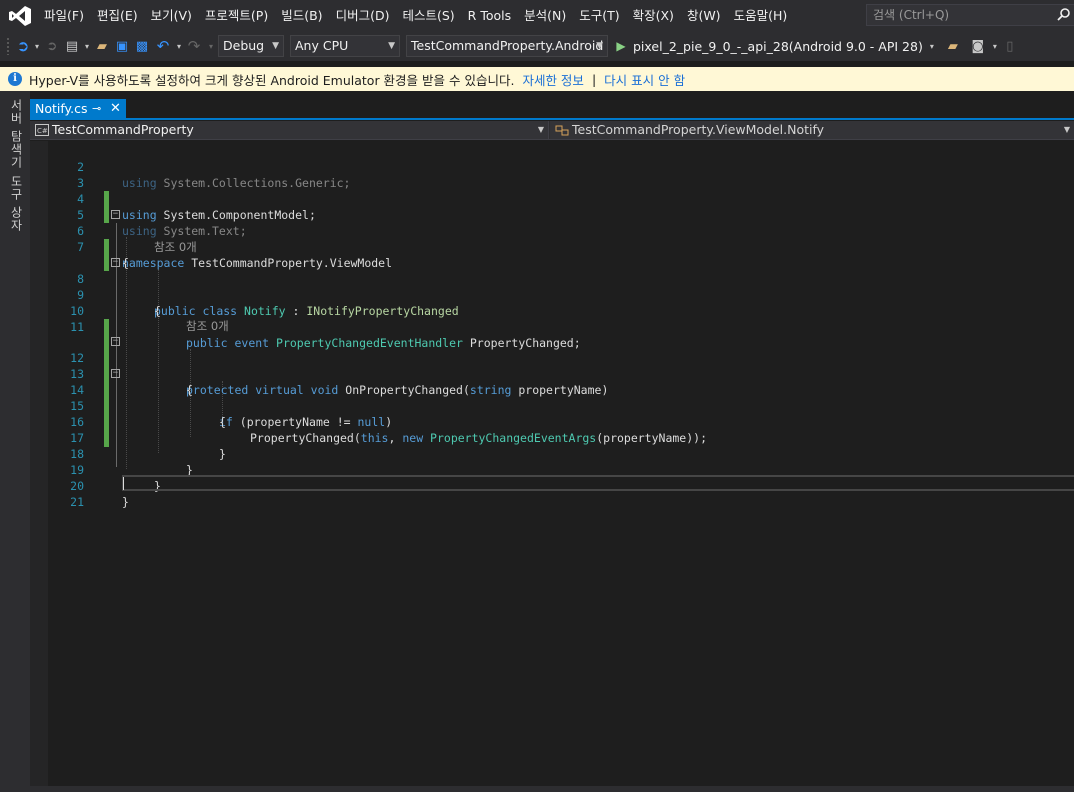  Describe the element at coordinates (236, 15) in the screenshot. I see `menu-project: 프로젝트(P)` at that location.